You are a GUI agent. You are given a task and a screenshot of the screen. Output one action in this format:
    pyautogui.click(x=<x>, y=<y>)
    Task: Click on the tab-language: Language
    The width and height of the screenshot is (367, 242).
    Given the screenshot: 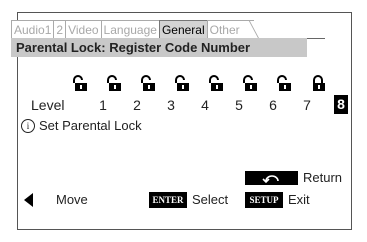 What is the action you would take?
    pyautogui.click(x=130, y=29)
    